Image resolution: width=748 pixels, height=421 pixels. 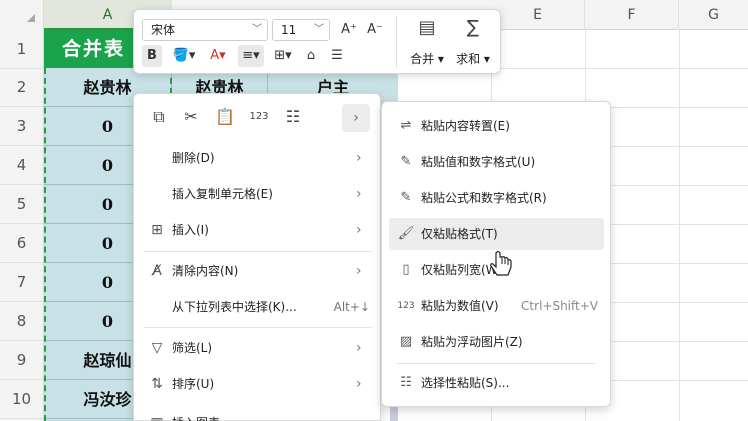 I want to click on submenu-item-label: 粘贴为数值(V), so click(x=460, y=306).